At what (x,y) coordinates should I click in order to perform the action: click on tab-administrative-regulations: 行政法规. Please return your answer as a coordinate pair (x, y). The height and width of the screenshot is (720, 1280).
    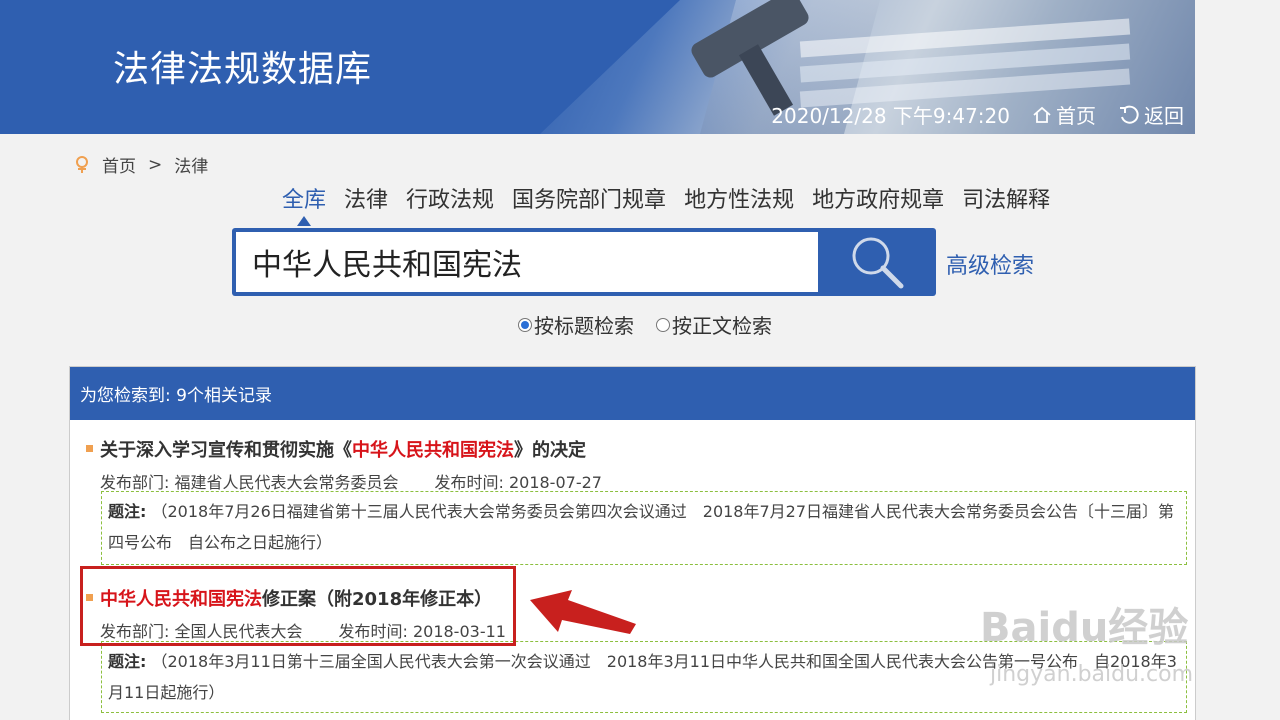
    Looking at the image, I should click on (450, 198).